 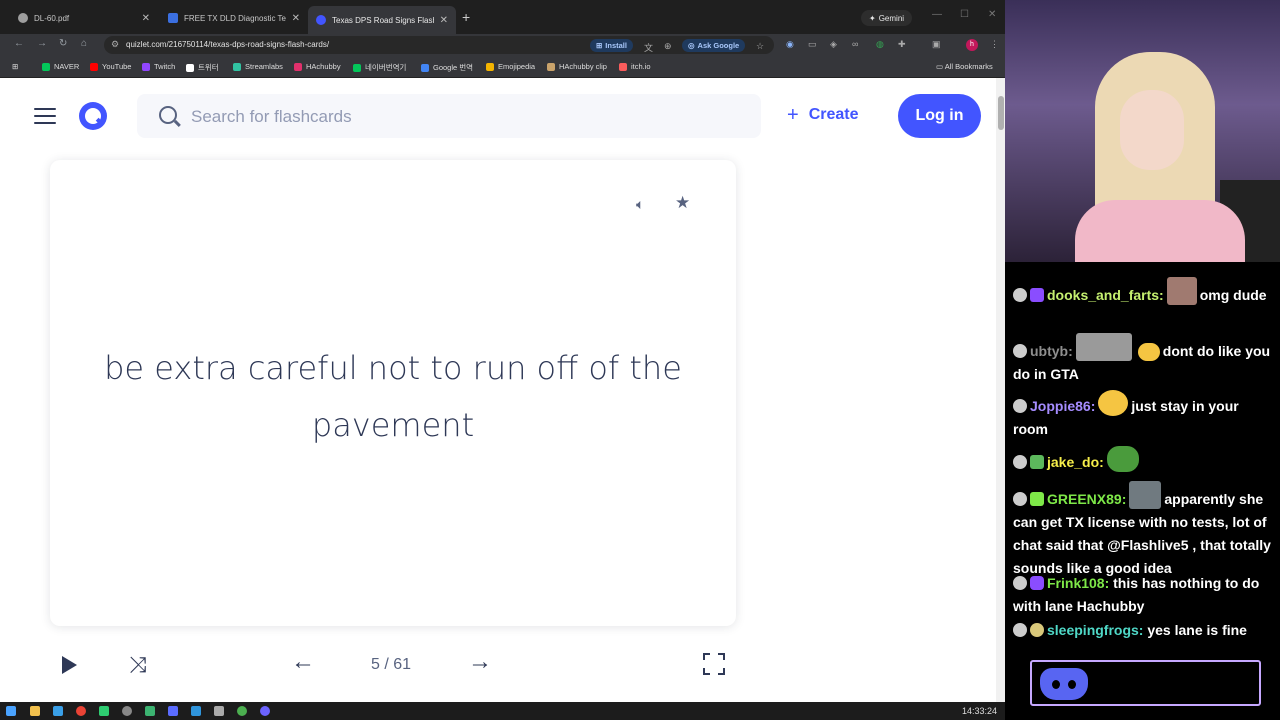 What do you see at coordinates (714, 45) in the screenshot?
I see `ask-google-button: ◎ Ask Google` at bounding box center [714, 45].